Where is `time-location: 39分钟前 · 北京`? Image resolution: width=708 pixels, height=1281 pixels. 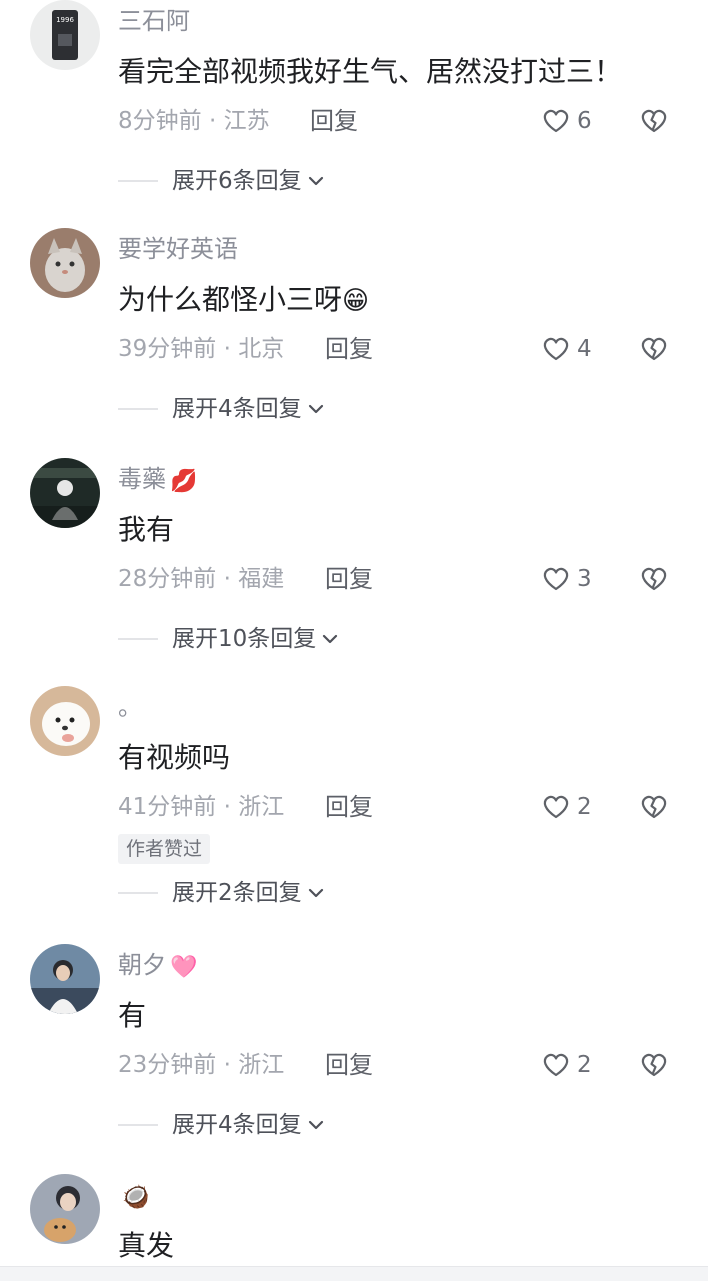
time-location: 39分钟前 · 北京 is located at coordinates (201, 349).